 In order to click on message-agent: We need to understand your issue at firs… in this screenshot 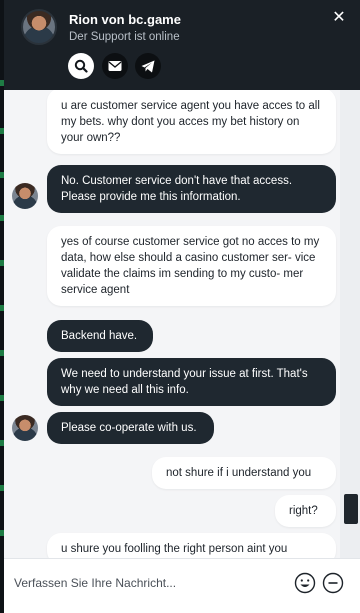, I will do `click(191, 382)`.